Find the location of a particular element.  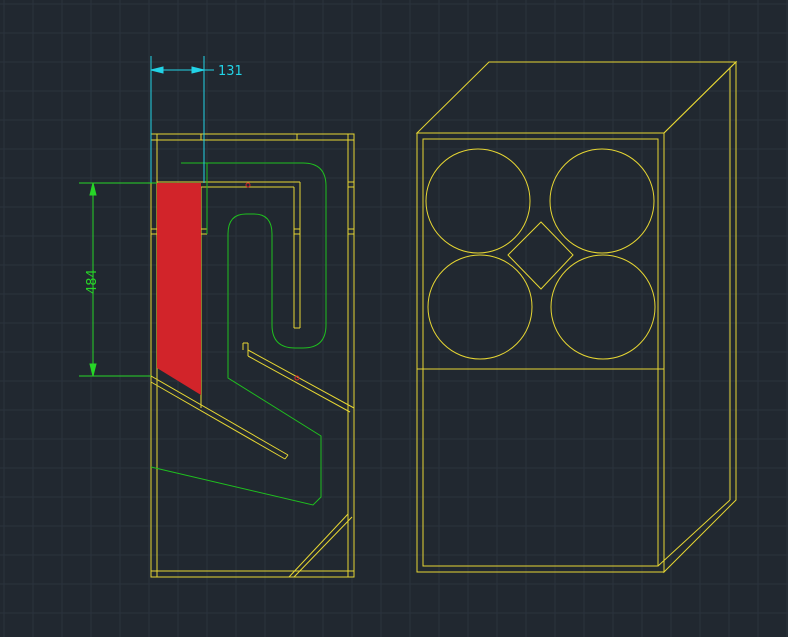

speaker-driver-top-right is located at coordinates (602, 201).